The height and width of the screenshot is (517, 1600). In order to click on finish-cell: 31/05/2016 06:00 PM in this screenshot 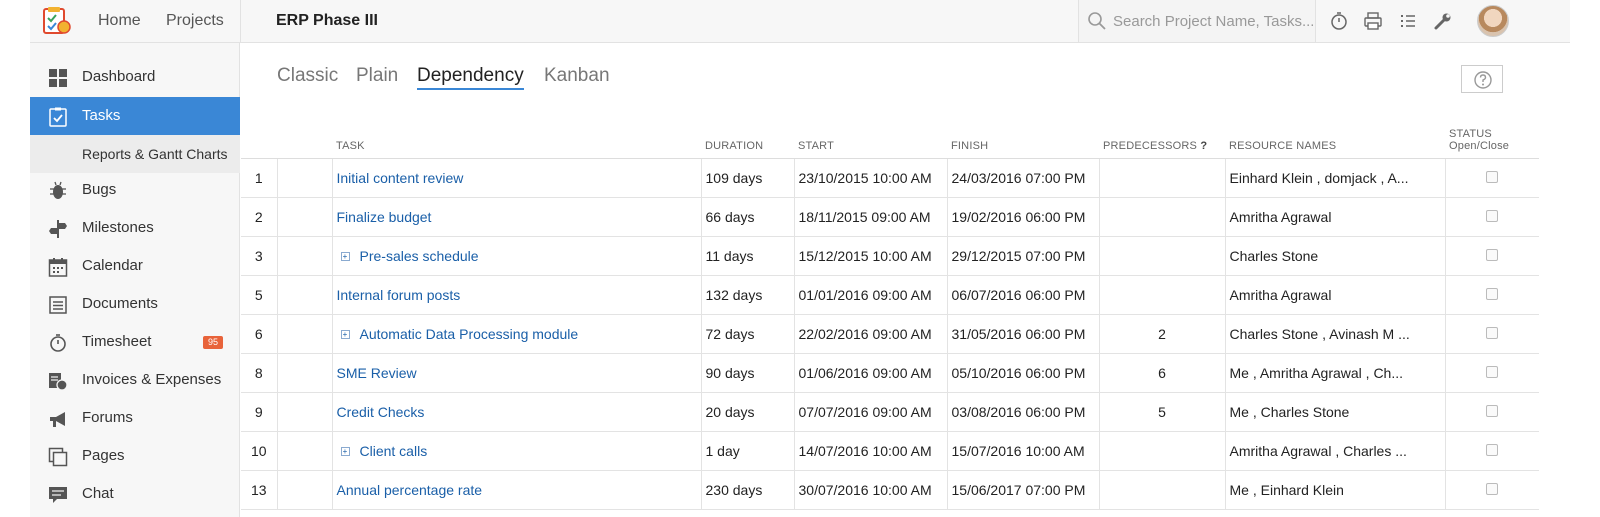, I will do `click(1023, 334)`.